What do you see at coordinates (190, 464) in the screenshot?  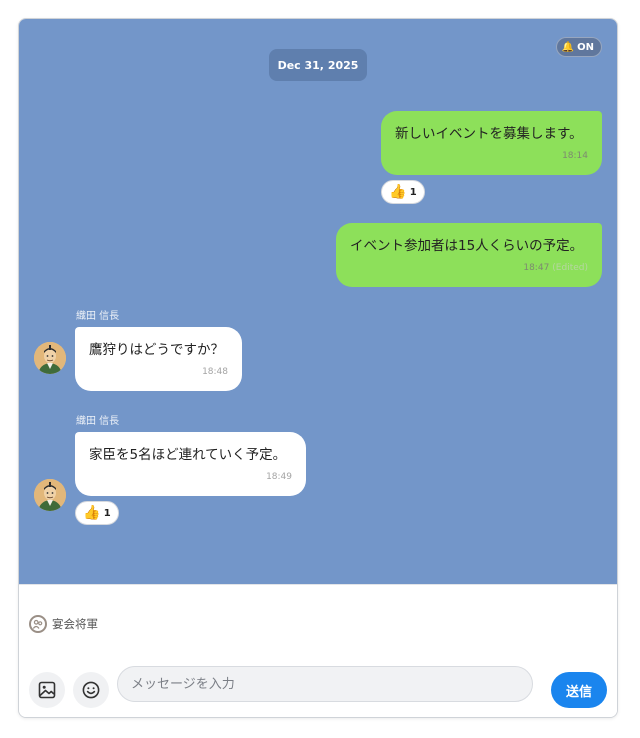 I see `incoming-message: 家臣を5名ほど連れていく予定。 18:49` at bounding box center [190, 464].